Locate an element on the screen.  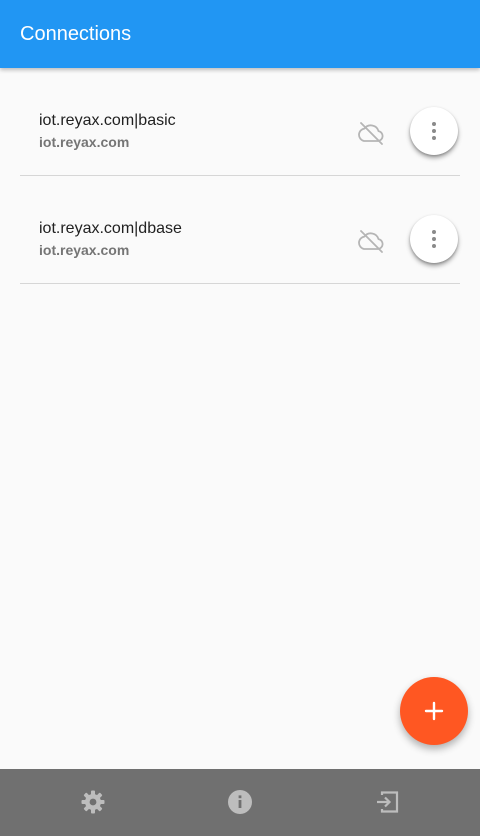
exit-icon is located at coordinates (388, 802).